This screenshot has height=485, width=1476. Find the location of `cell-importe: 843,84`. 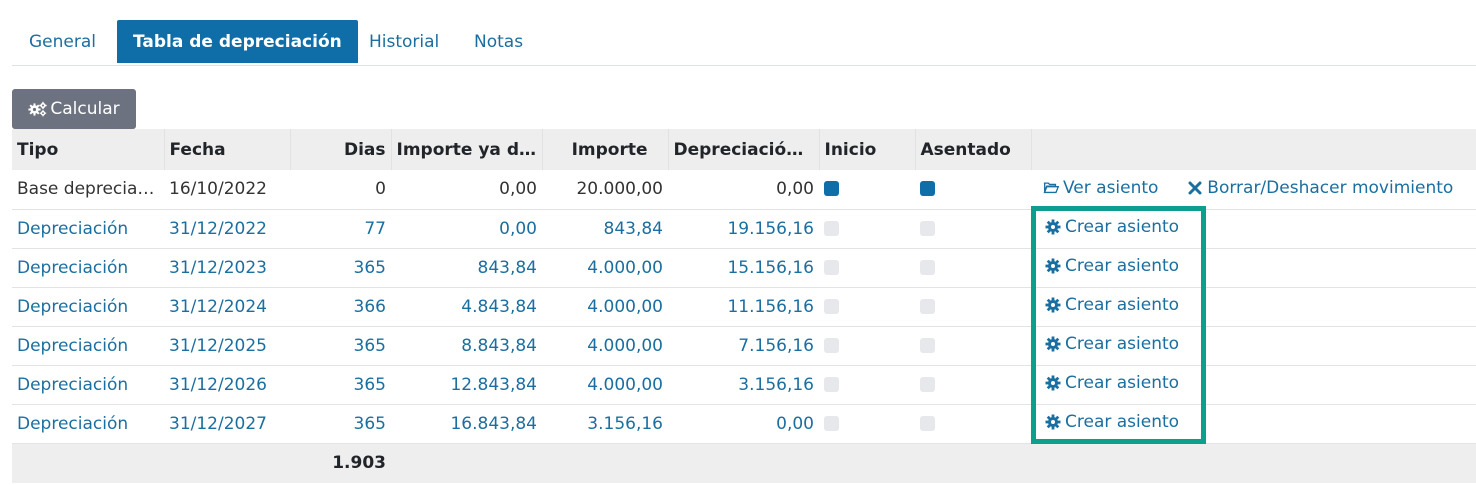

cell-importe: 843,84 is located at coordinates (605, 229).